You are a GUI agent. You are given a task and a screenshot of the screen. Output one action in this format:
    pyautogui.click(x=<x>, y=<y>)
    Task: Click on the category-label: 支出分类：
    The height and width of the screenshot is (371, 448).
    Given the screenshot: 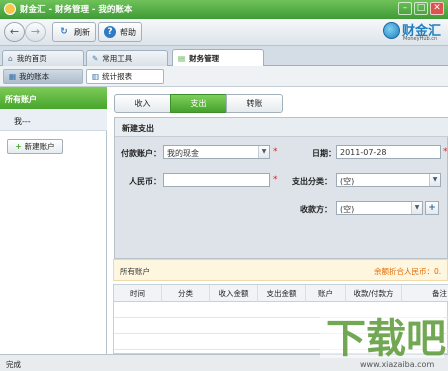 What is the action you would take?
    pyautogui.click(x=312, y=181)
    